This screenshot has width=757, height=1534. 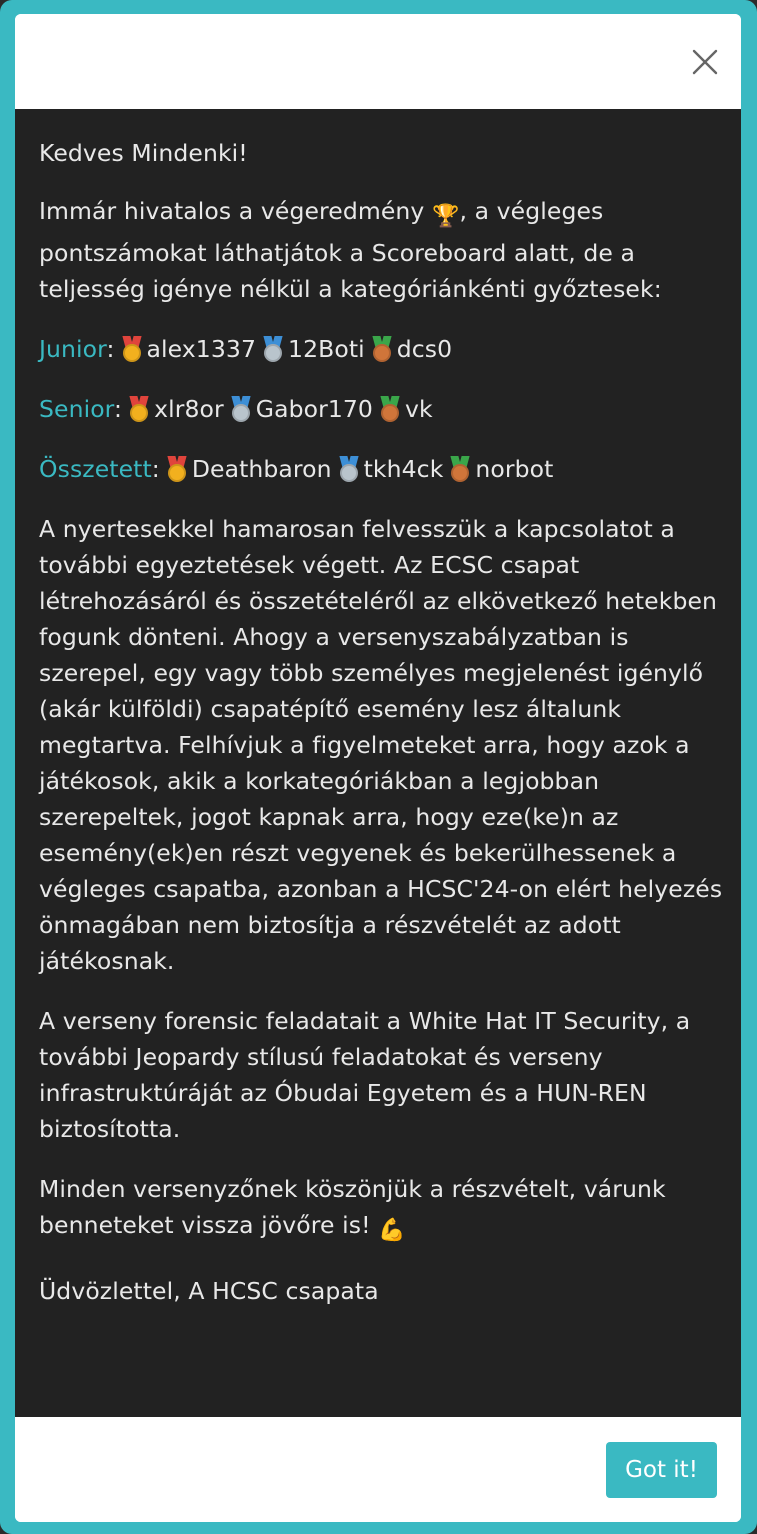 What do you see at coordinates (378, 1469) in the screenshot?
I see `modal-footer: Got it!` at bounding box center [378, 1469].